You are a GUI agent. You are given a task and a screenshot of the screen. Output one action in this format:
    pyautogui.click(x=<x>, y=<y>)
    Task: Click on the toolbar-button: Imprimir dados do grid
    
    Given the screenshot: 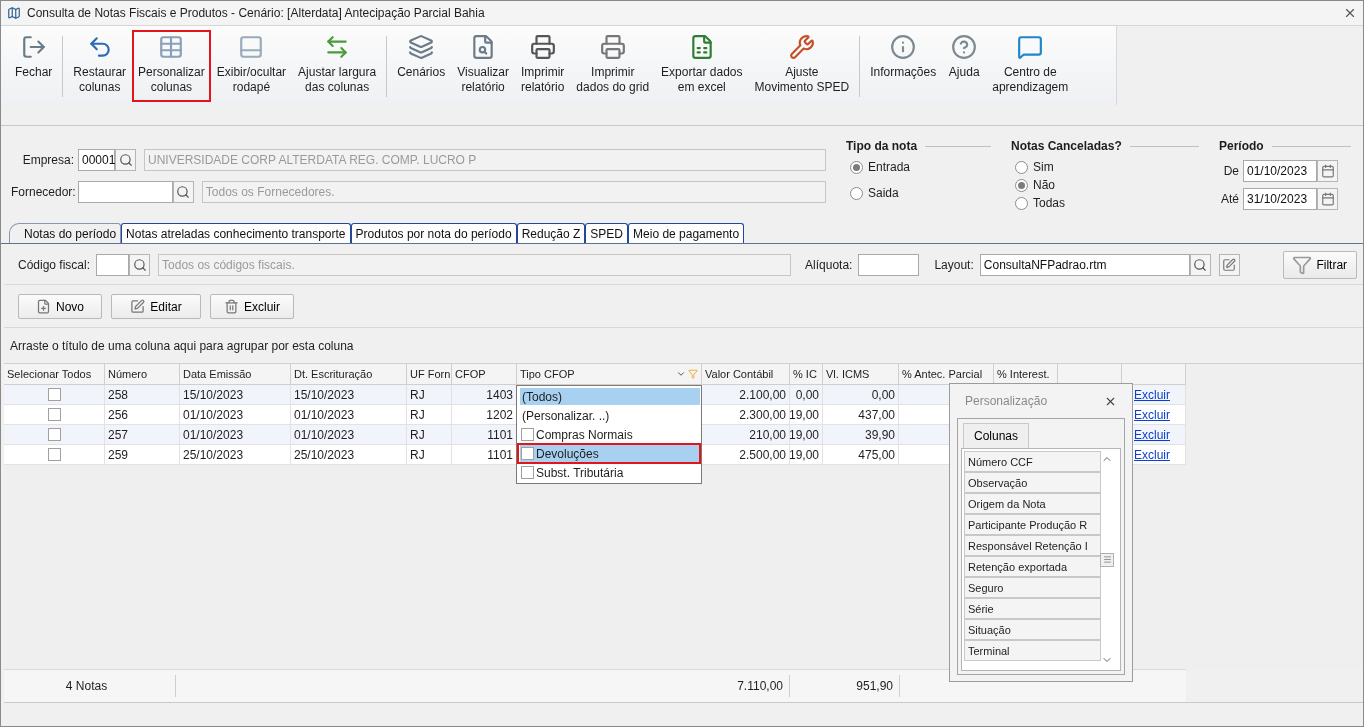 What is the action you would take?
    pyautogui.click(x=613, y=66)
    